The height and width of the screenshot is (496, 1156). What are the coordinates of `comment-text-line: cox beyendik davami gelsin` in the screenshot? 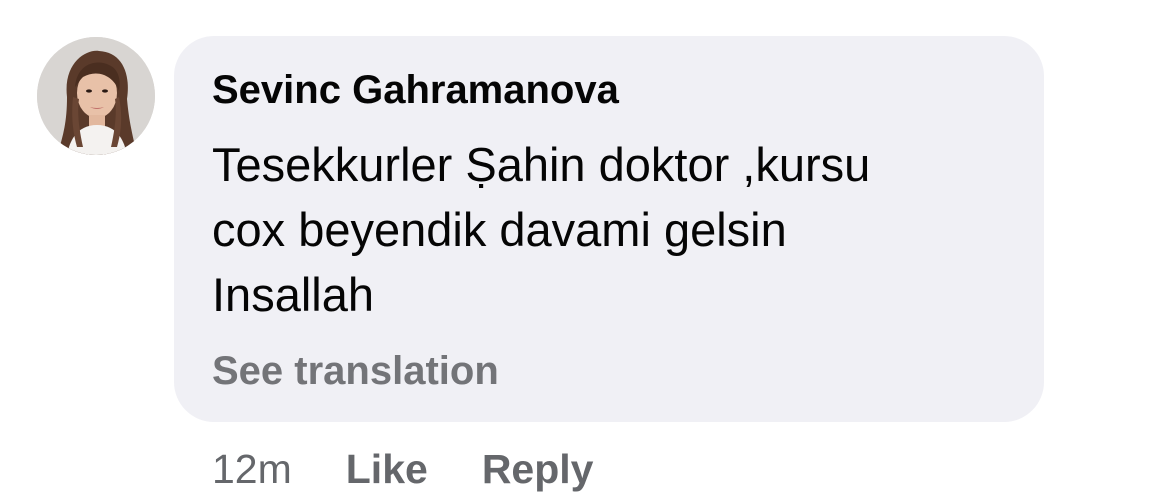 It's located at (499, 229).